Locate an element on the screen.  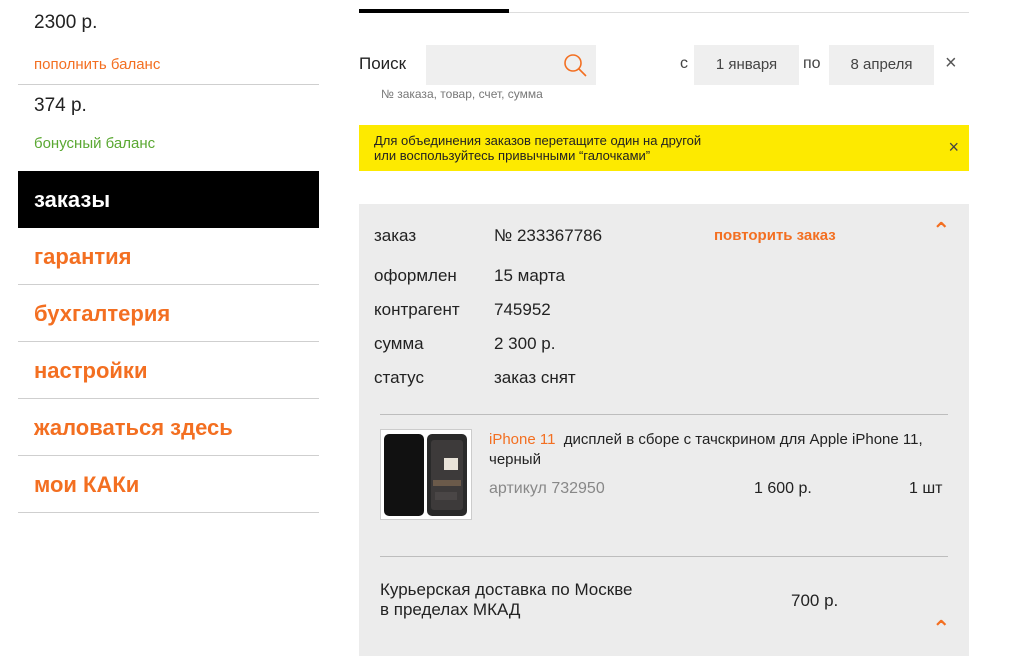
nav-warranty: гарантия is located at coordinates (168, 256).